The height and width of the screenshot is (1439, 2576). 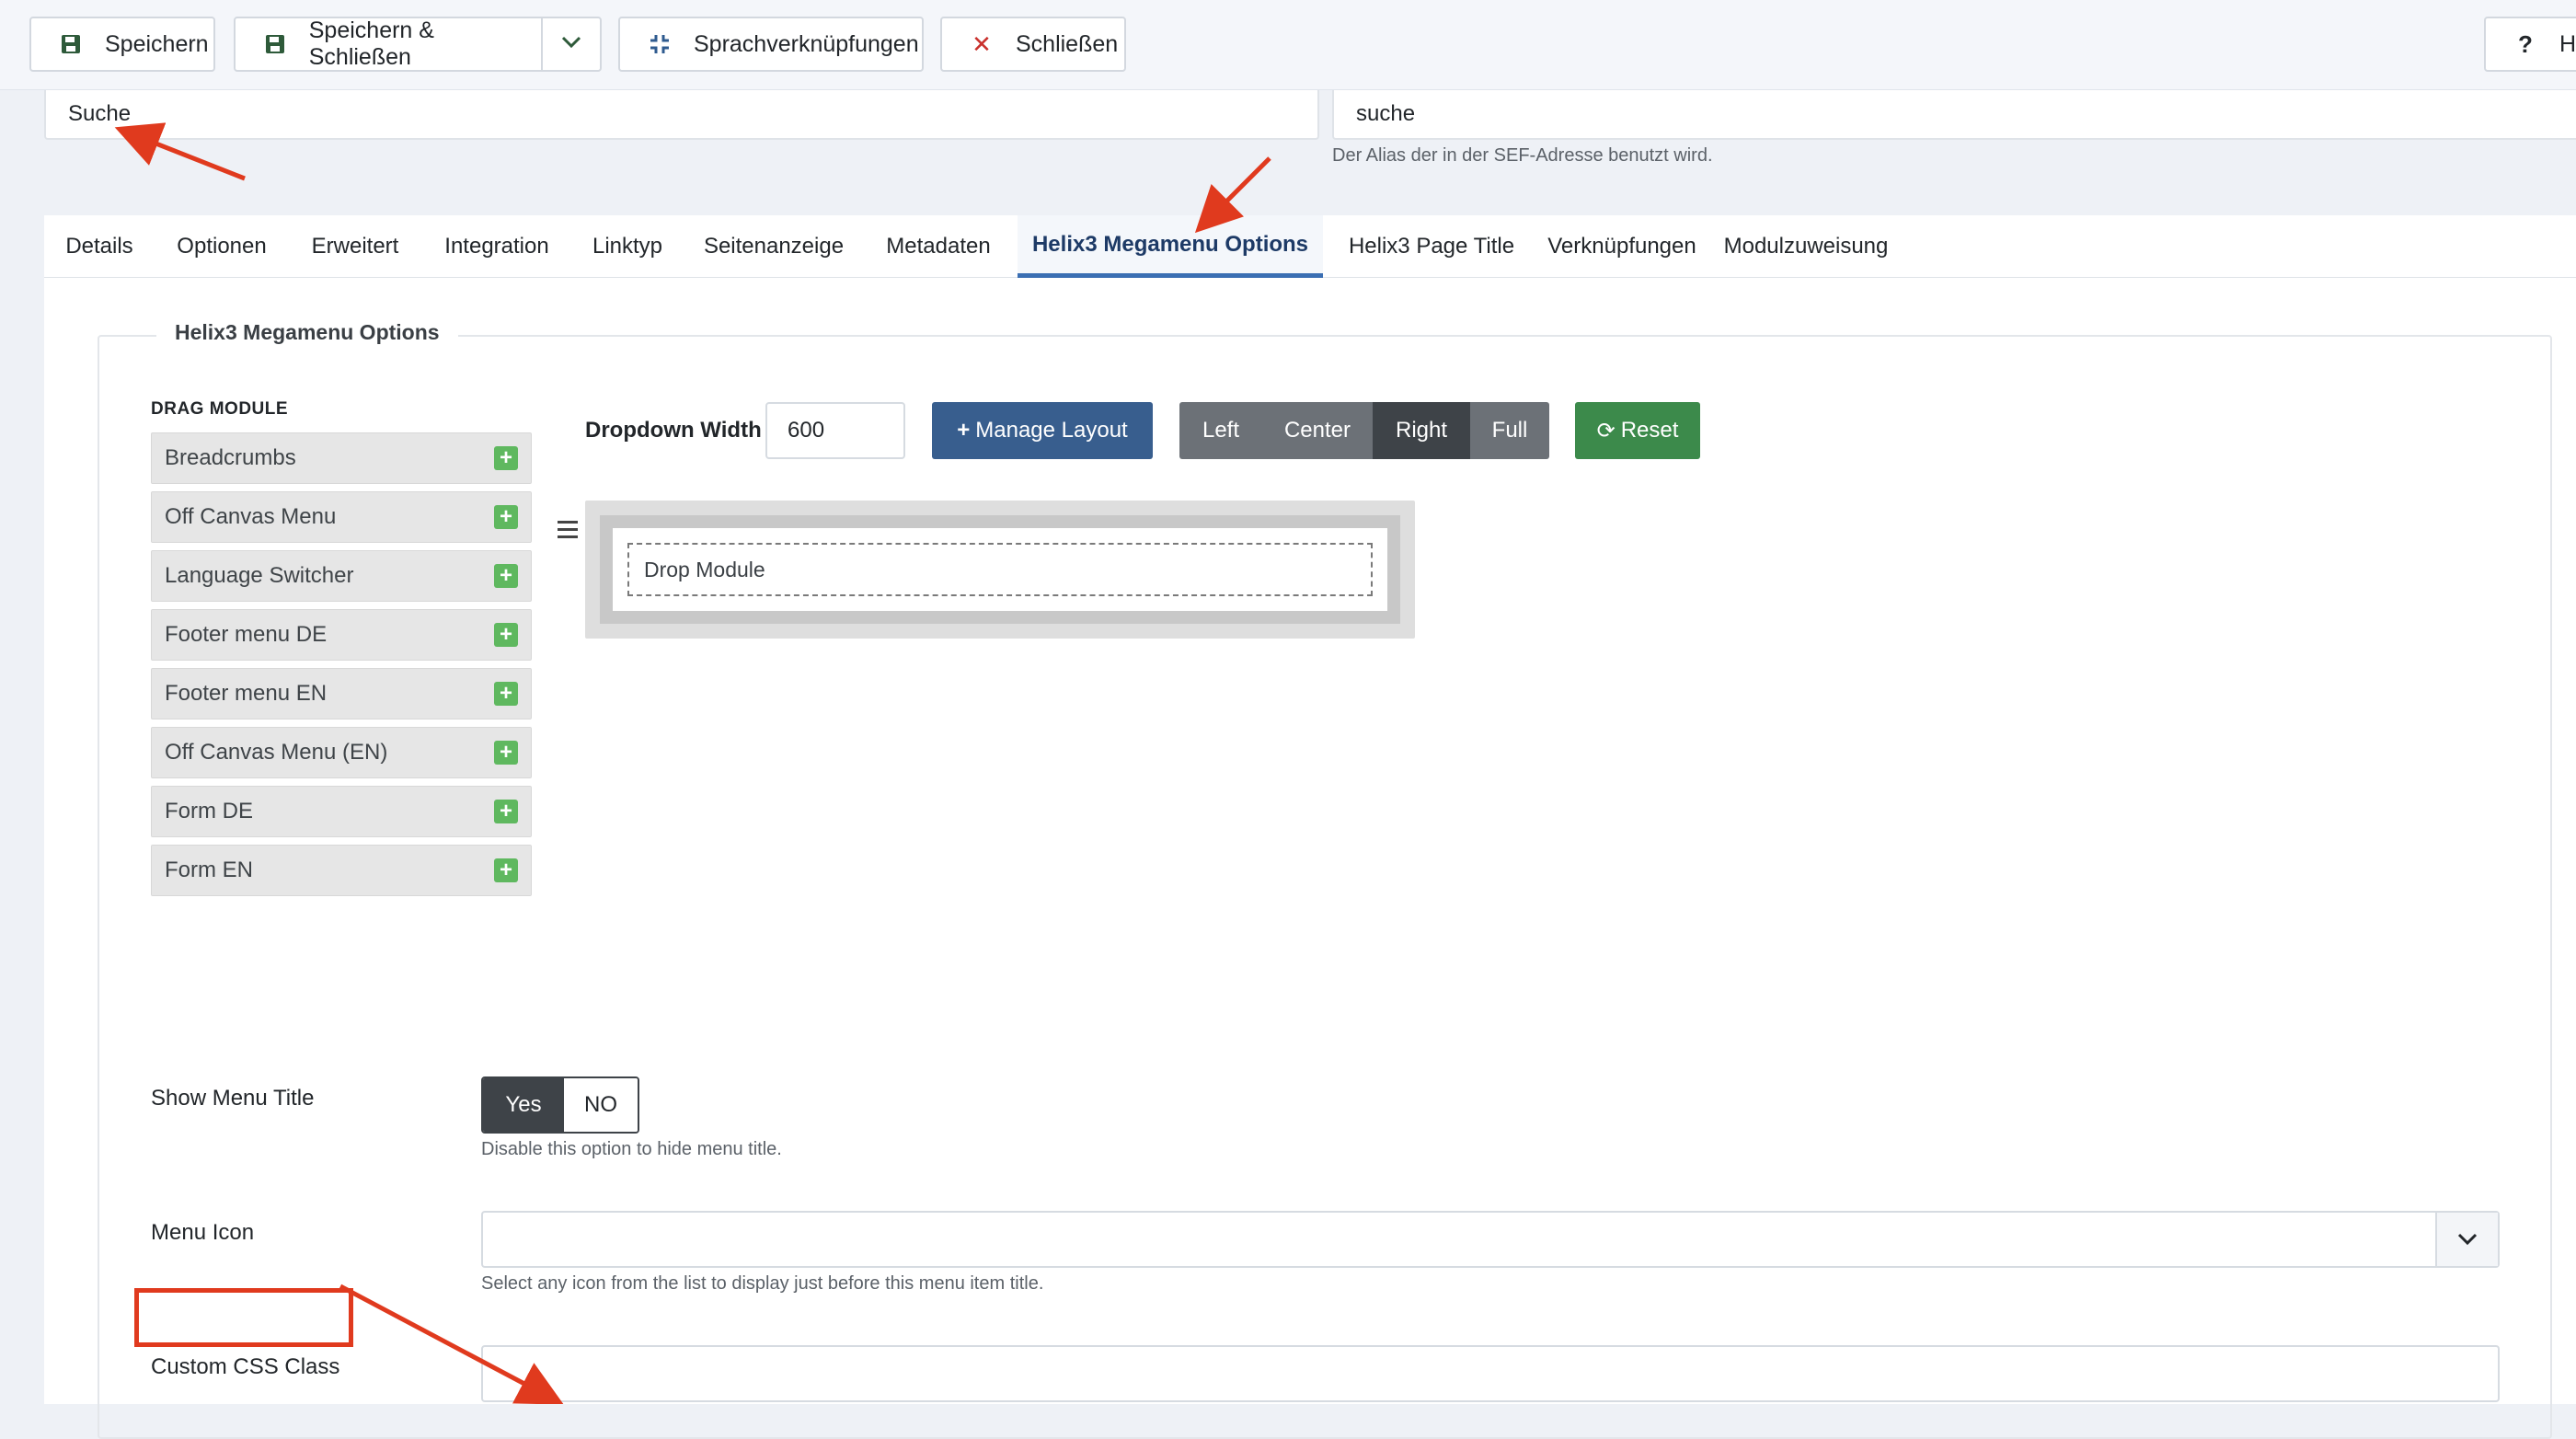 I want to click on save-dropdown-toggle, so click(x=571, y=44).